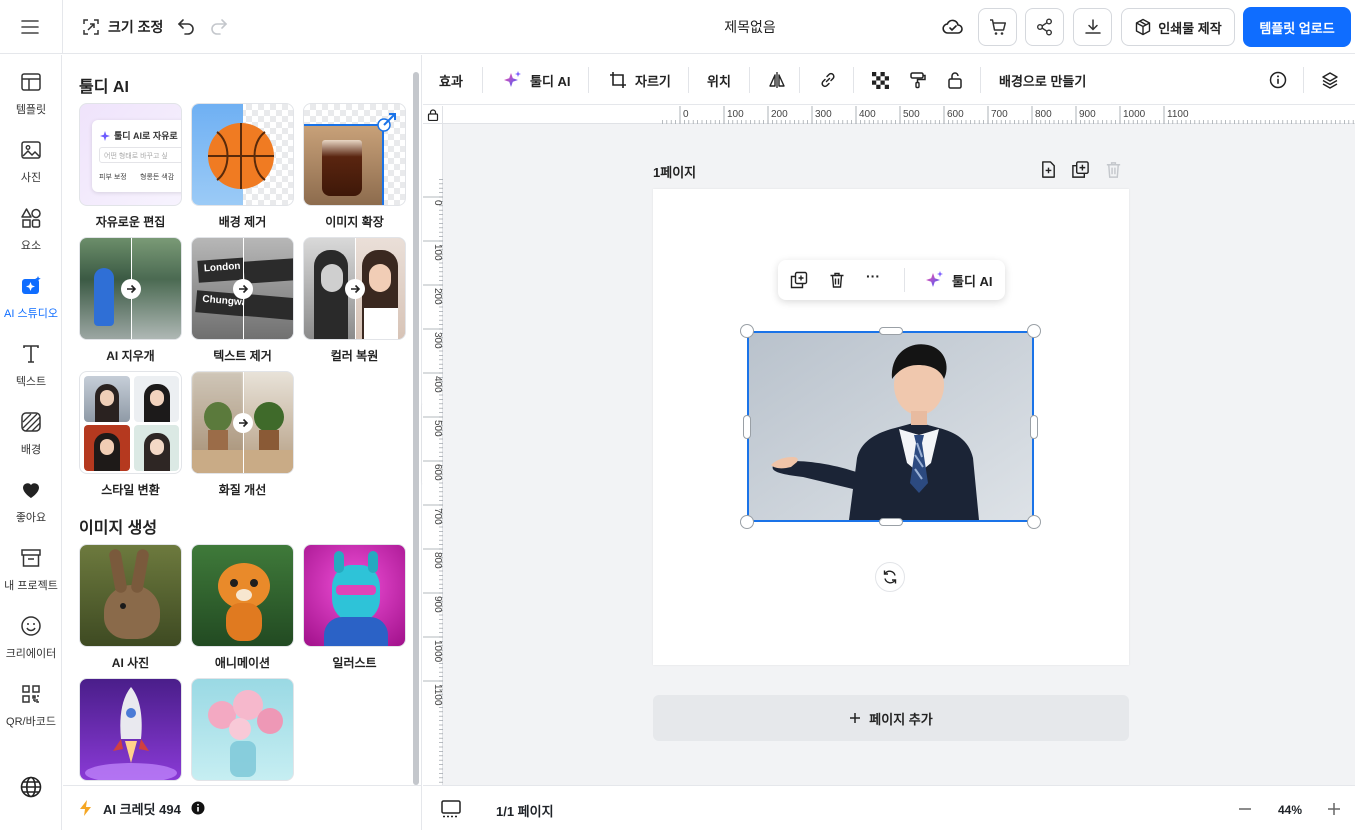 This screenshot has height=830, width=1355. What do you see at coordinates (113, 177) in the screenshot?
I see `free-edit-chip: 피부 보정` at bounding box center [113, 177].